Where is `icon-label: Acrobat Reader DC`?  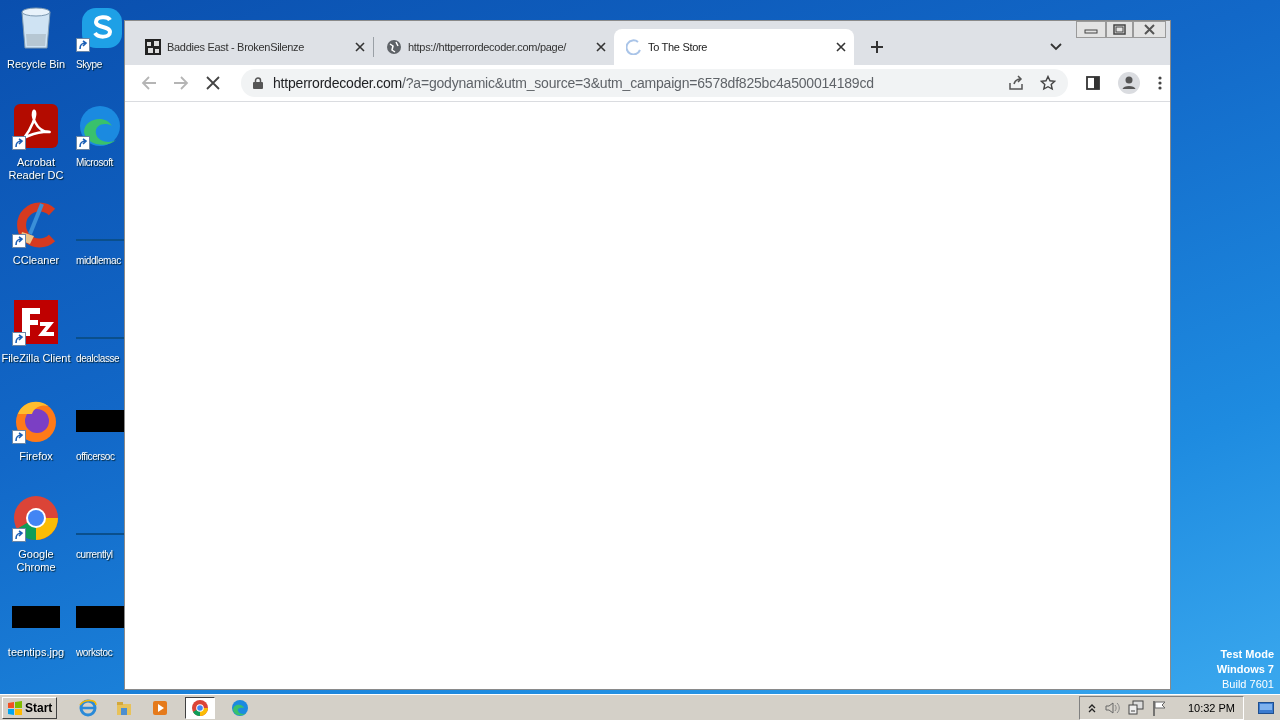 icon-label: Acrobat Reader DC is located at coordinates (36, 169).